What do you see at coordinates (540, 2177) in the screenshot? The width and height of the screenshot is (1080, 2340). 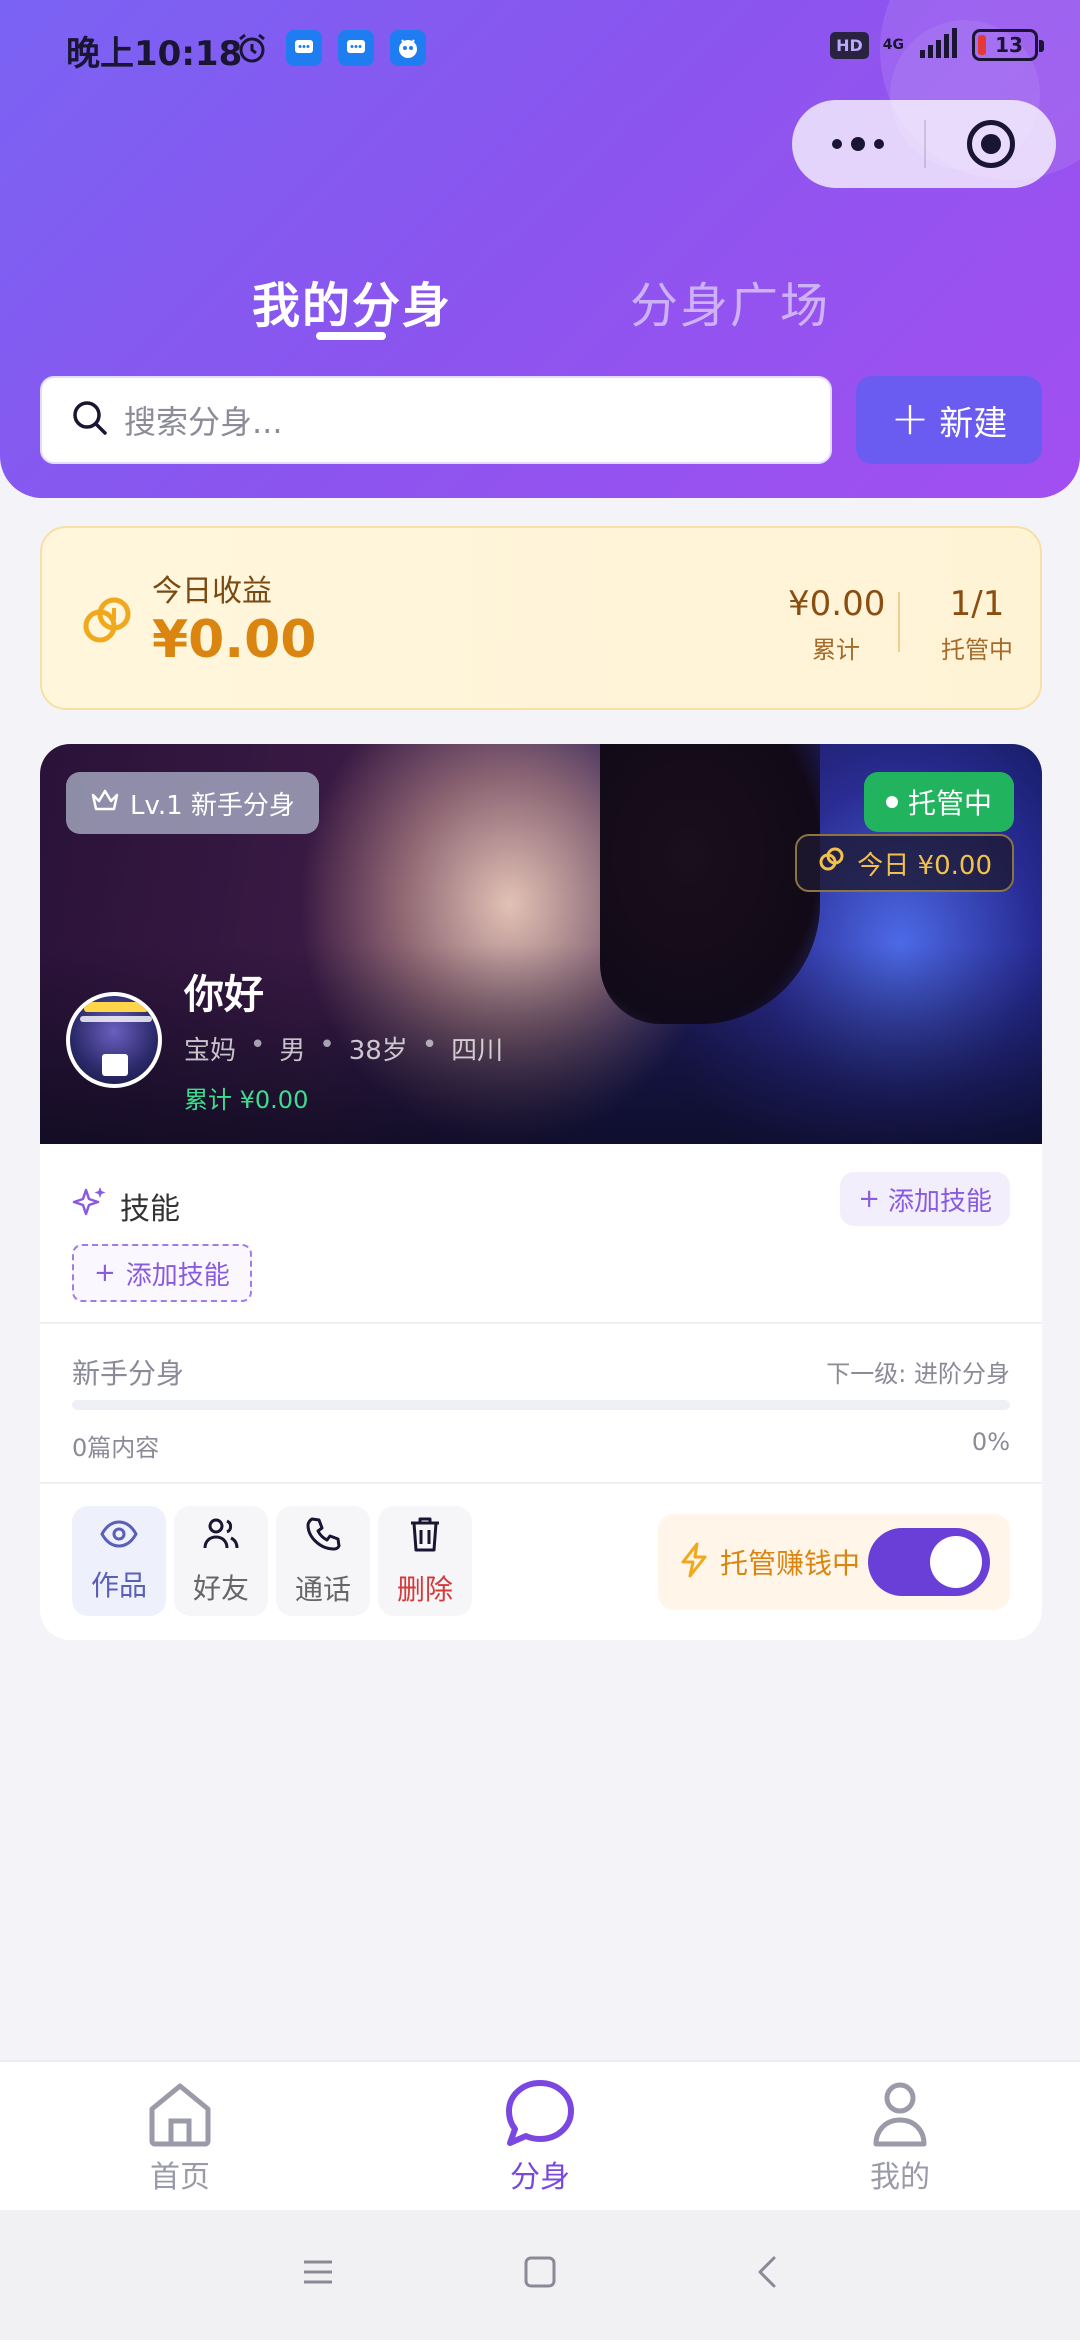 I see `nav-clone-label: 分身` at bounding box center [540, 2177].